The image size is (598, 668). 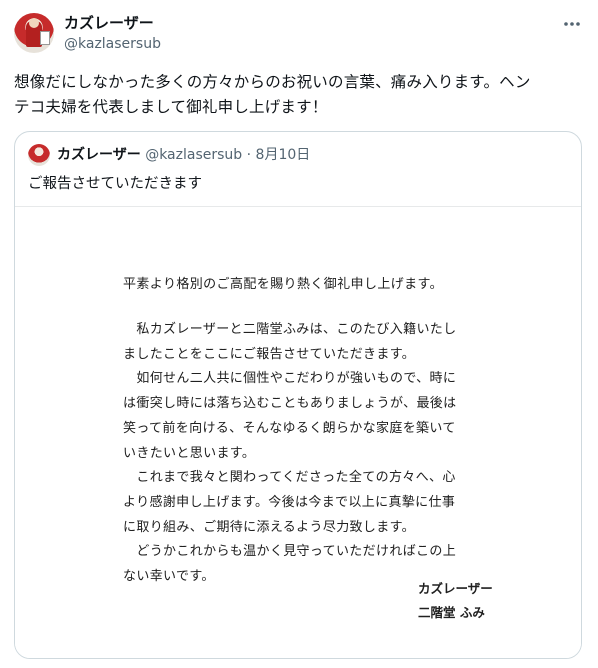 What do you see at coordinates (283, 284) in the screenshot?
I see `letter-greeting: 平素より格別のご高配を賜り熱く御礼申し上げます。` at bounding box center [283, 284].